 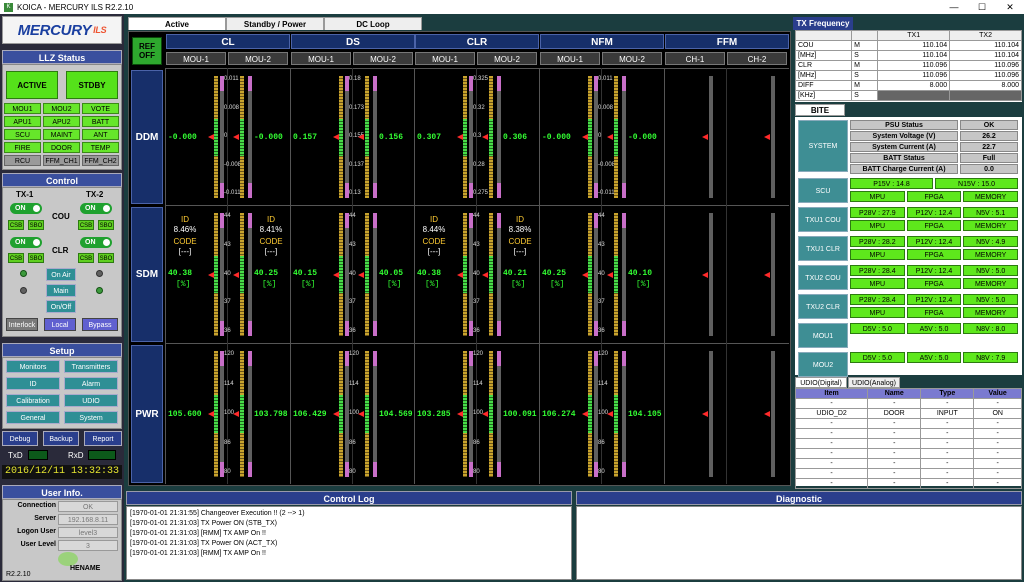 What do you see at coordinates (874, 382) in the screenshot?
I see `tab-udio-analog: UDIO(Analog)` at bounding box center [874, 382].